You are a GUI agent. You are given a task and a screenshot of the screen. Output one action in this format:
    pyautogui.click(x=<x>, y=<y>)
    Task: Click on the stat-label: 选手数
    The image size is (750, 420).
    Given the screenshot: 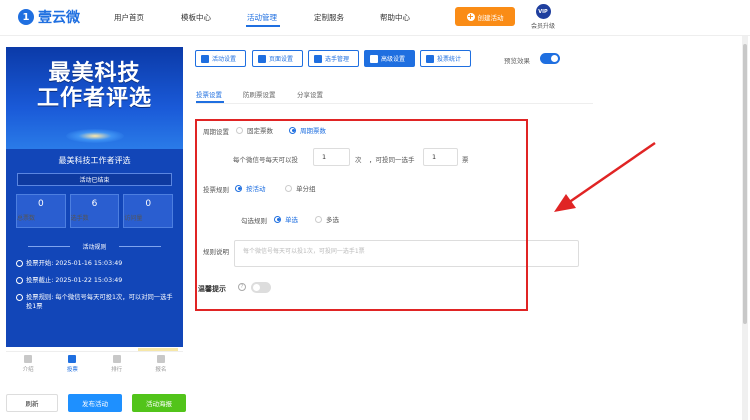 What is the action you would take?
    pyautogui.click(x=79, y=218)
    